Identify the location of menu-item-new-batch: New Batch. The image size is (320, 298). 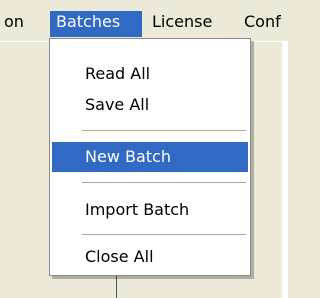
(150, 157).